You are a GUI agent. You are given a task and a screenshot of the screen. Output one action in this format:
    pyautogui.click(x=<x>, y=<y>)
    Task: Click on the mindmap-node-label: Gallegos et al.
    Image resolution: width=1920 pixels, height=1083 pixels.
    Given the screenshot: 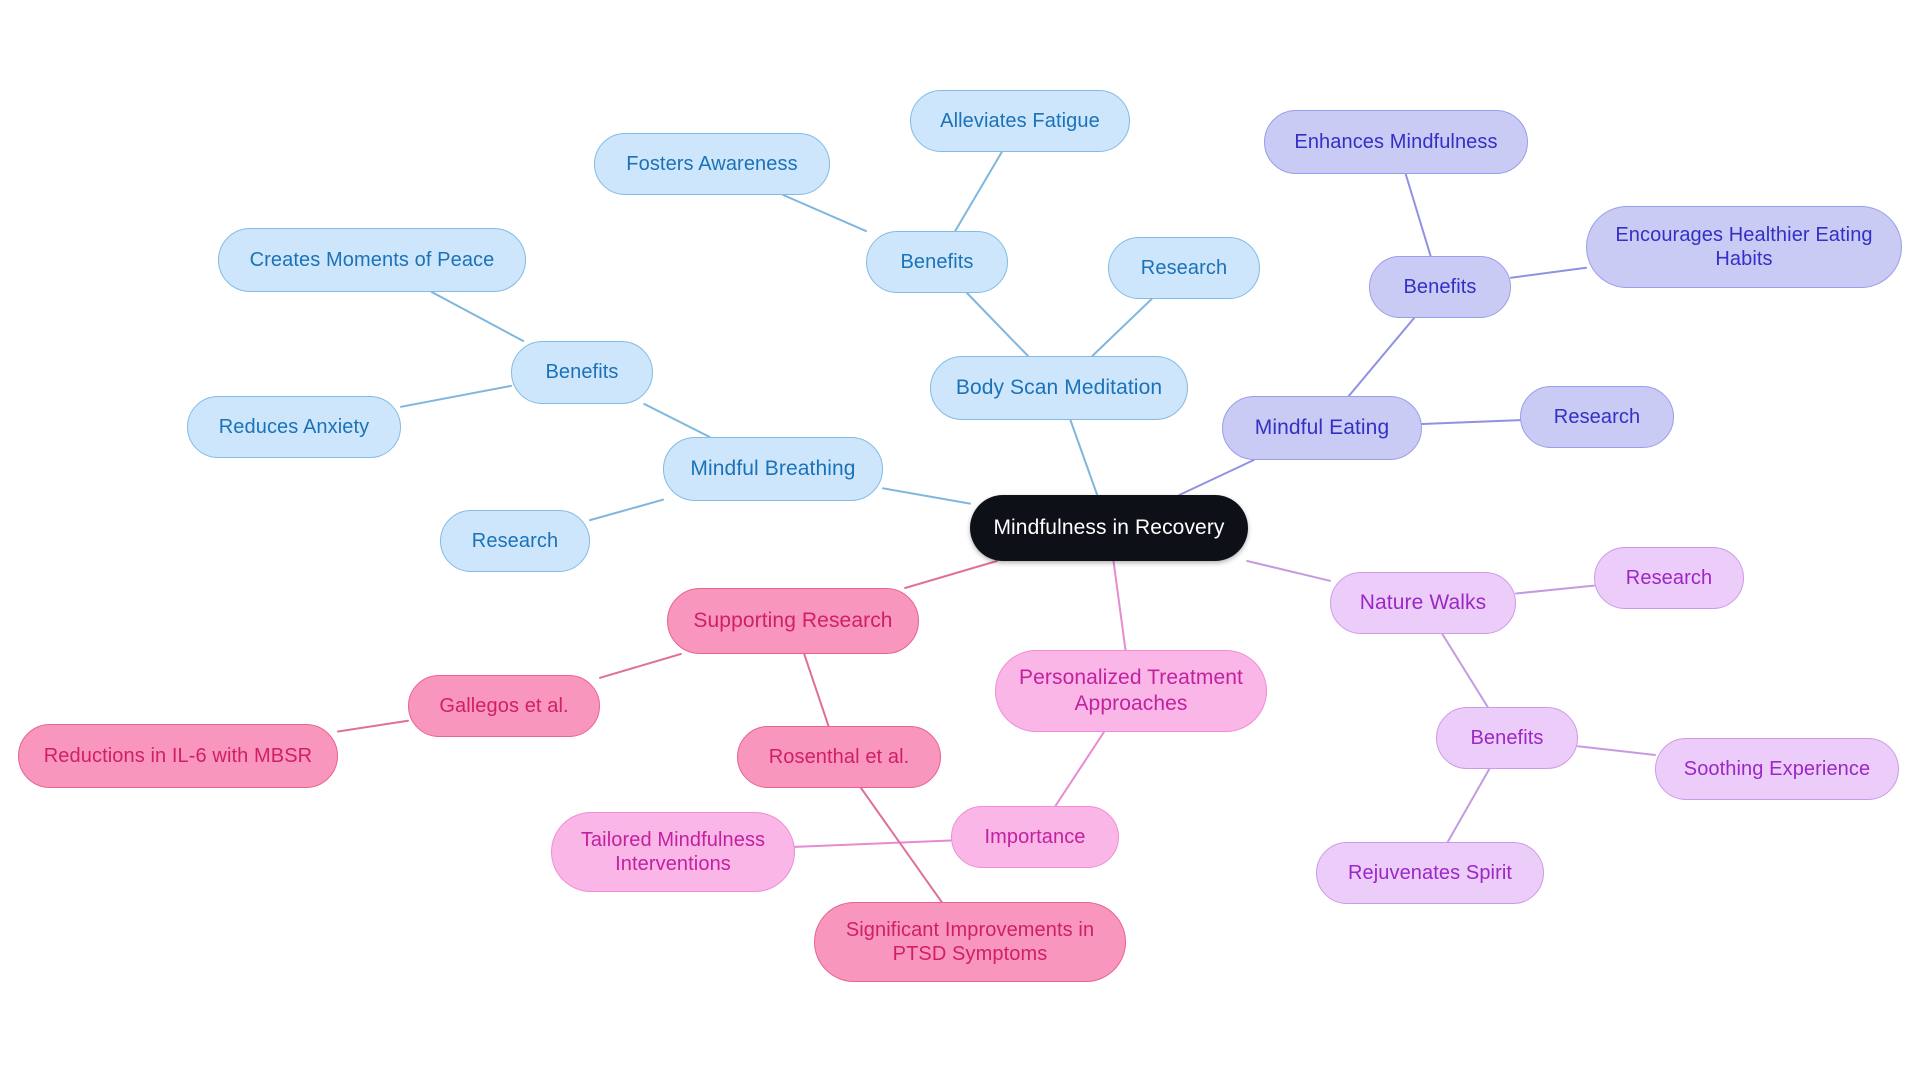 What is the action you would take?
    pyautogui.click(x=504, y=705)
    